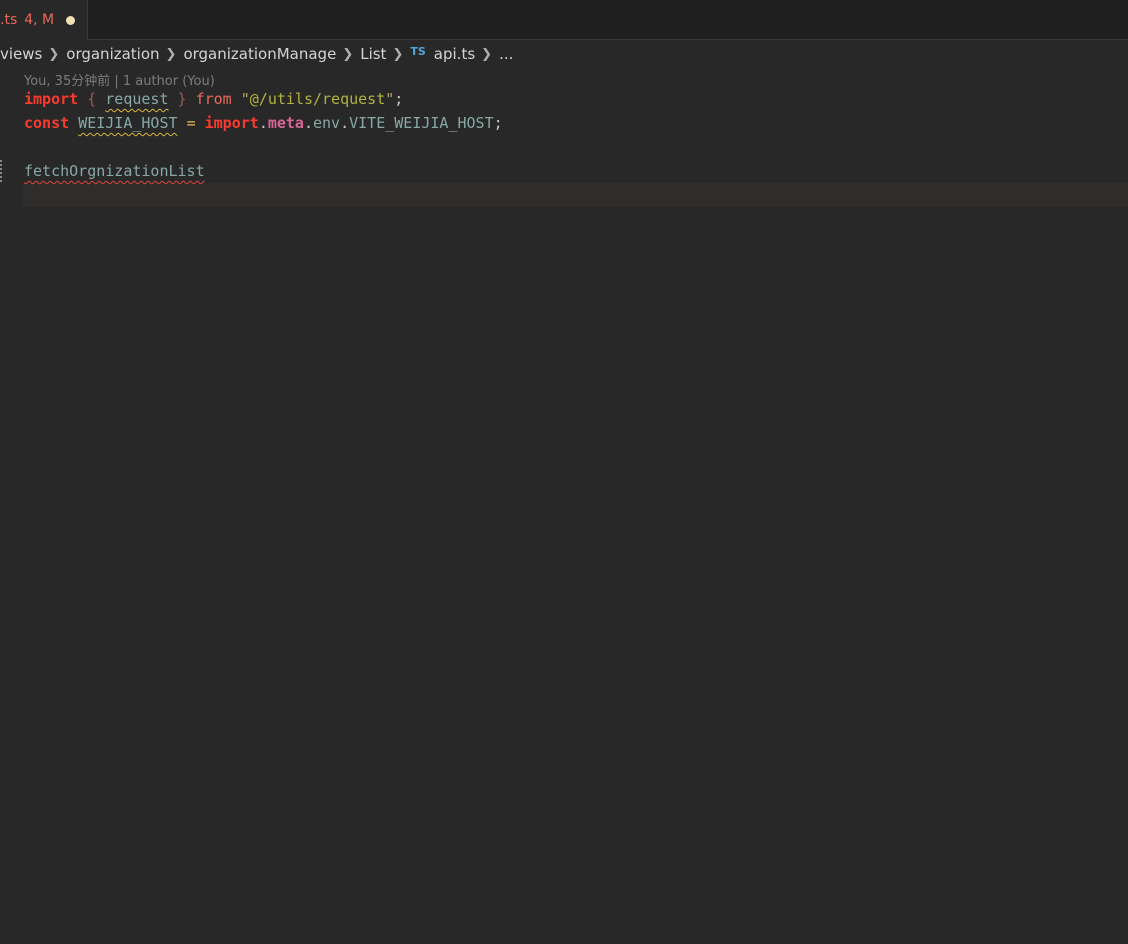  What do you see at coordinates (373, 54) in the screenshot?
I see `breadcrumb-item-list: List` at bounding box center [373, 54].